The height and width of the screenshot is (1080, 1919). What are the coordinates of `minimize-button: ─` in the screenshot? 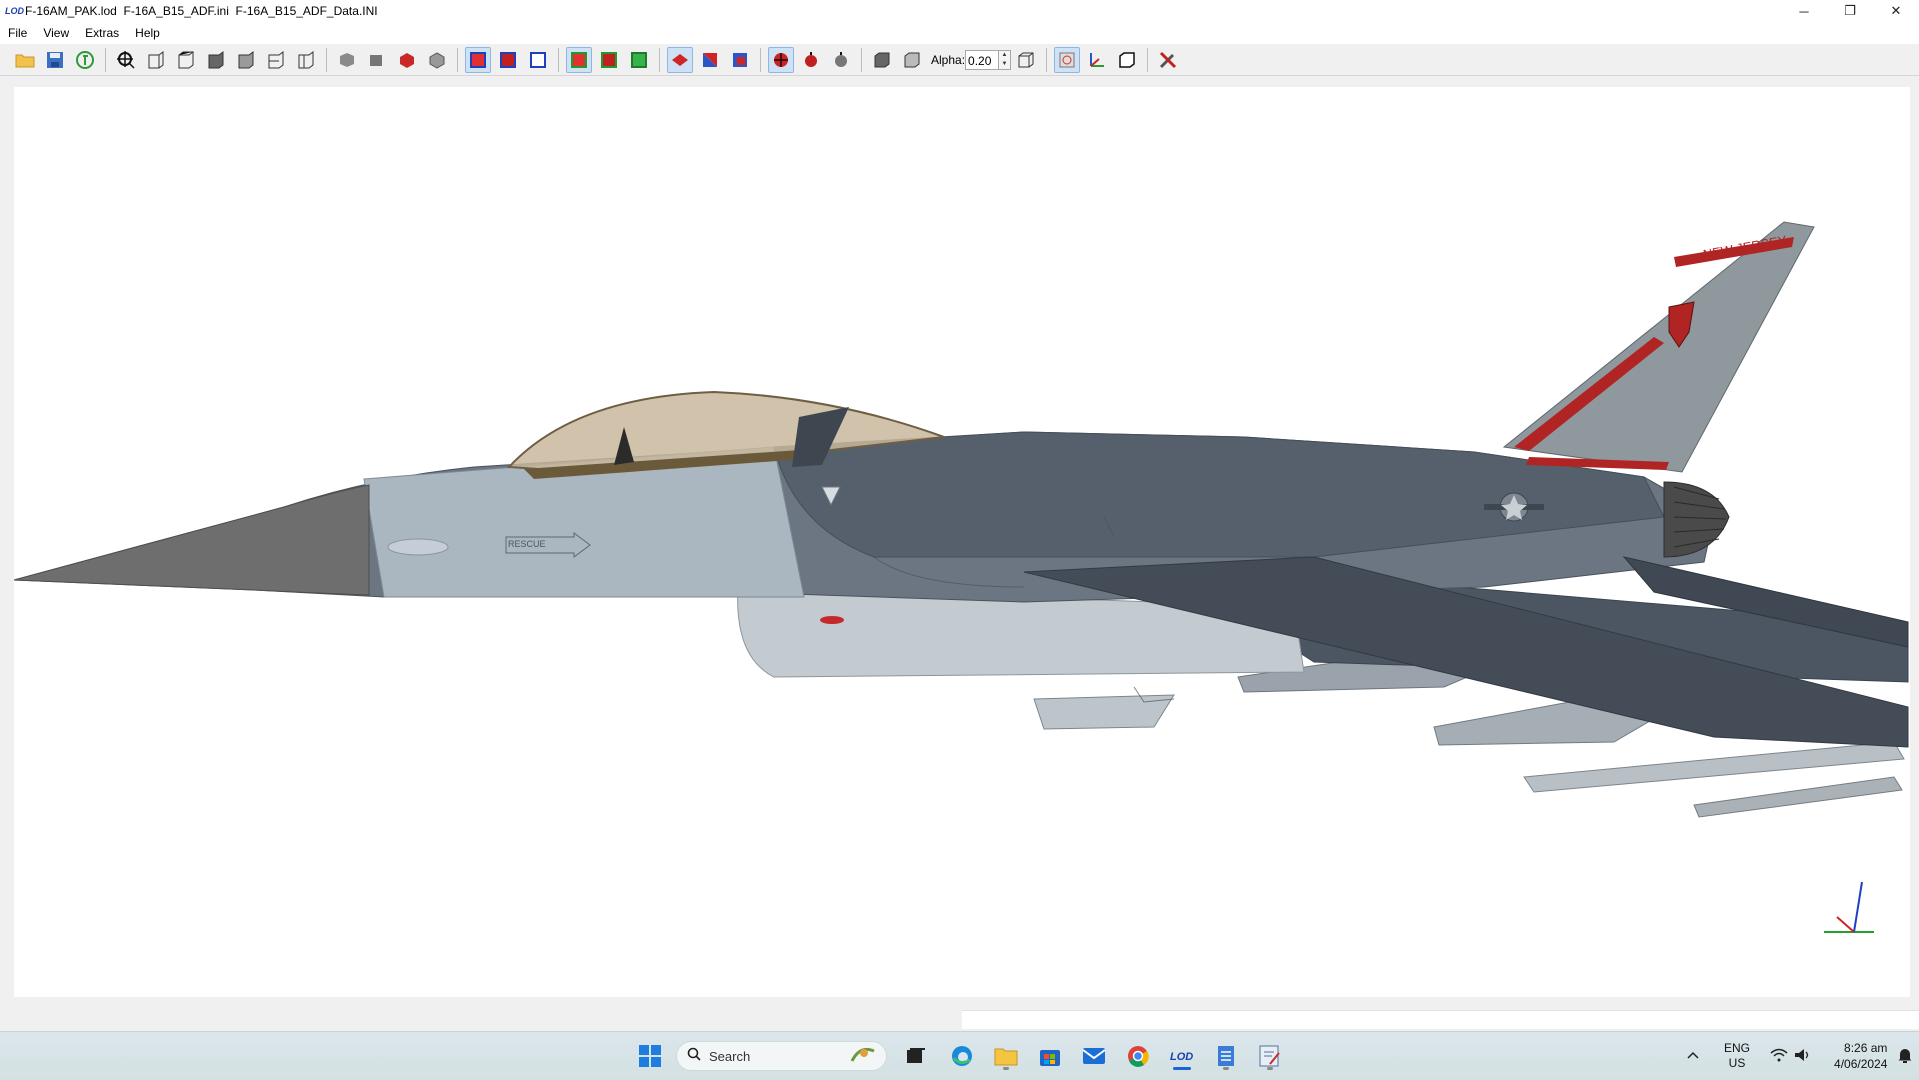 It's located at (1804, 11).